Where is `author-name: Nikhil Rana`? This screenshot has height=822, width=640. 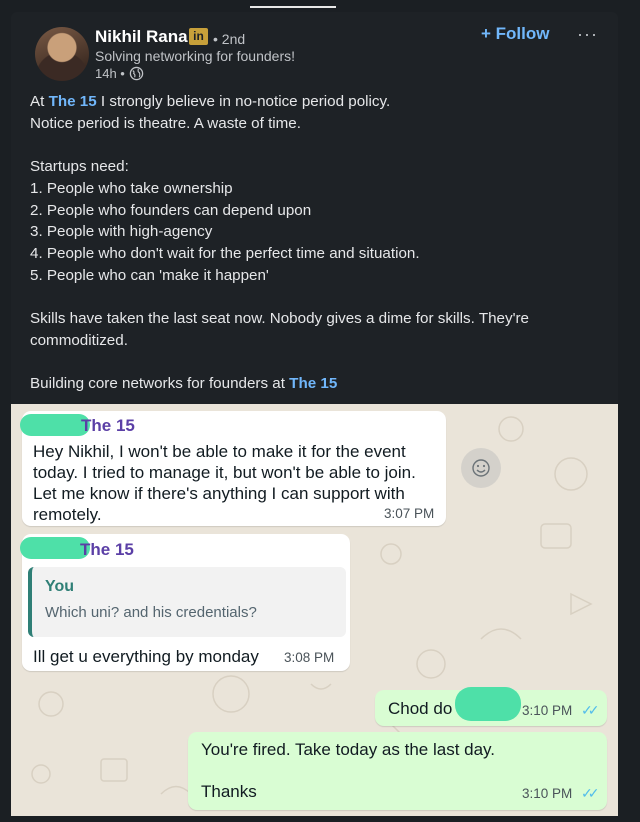 author-name: Nikhil Rana is located at coordinates (141, 37).